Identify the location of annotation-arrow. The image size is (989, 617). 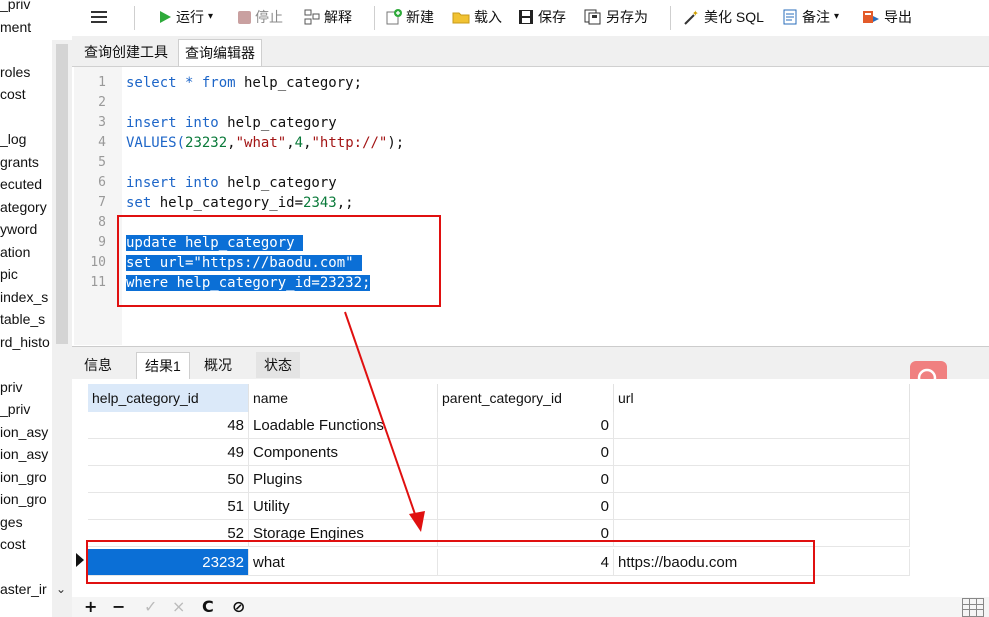
(384, 421).